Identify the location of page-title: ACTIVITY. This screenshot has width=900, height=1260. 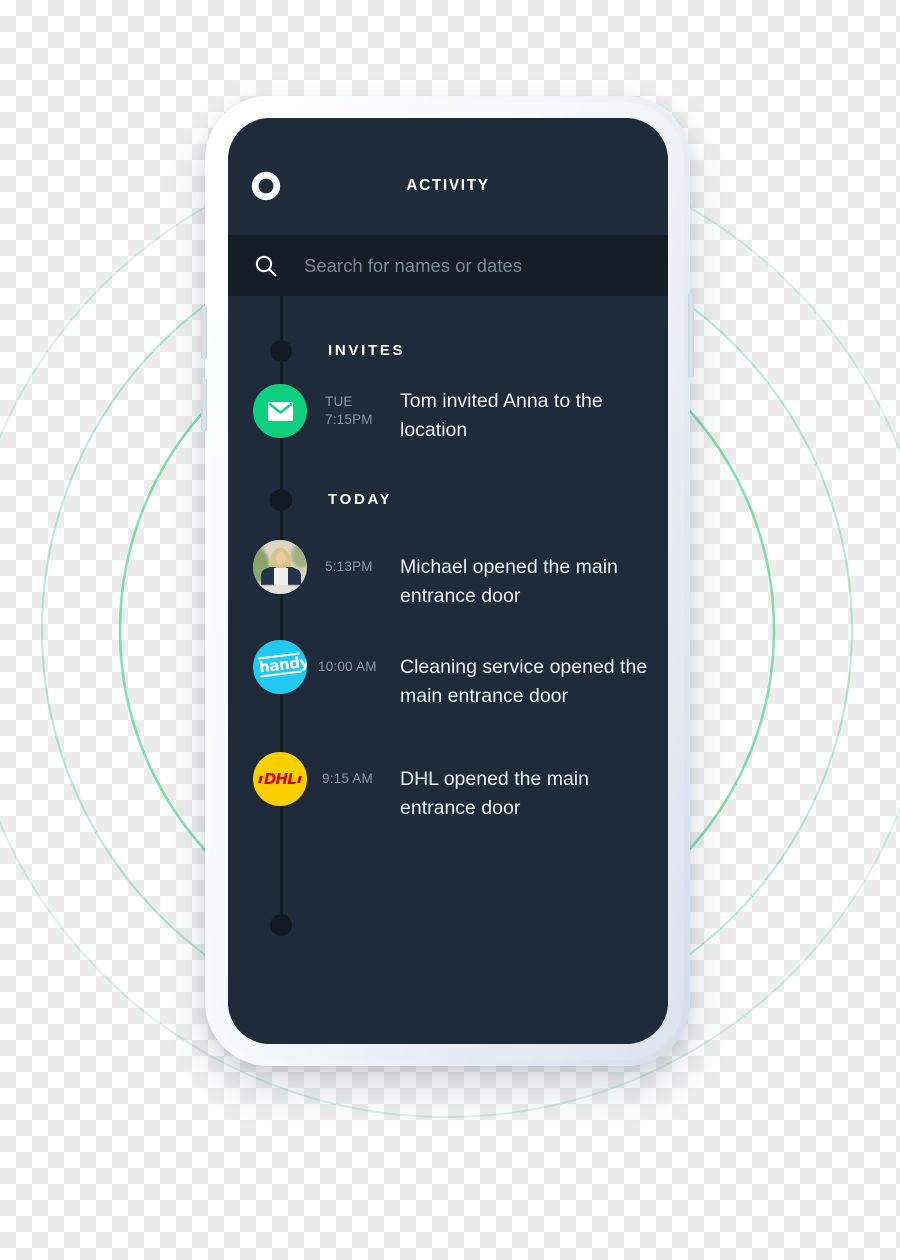
(448, 185).